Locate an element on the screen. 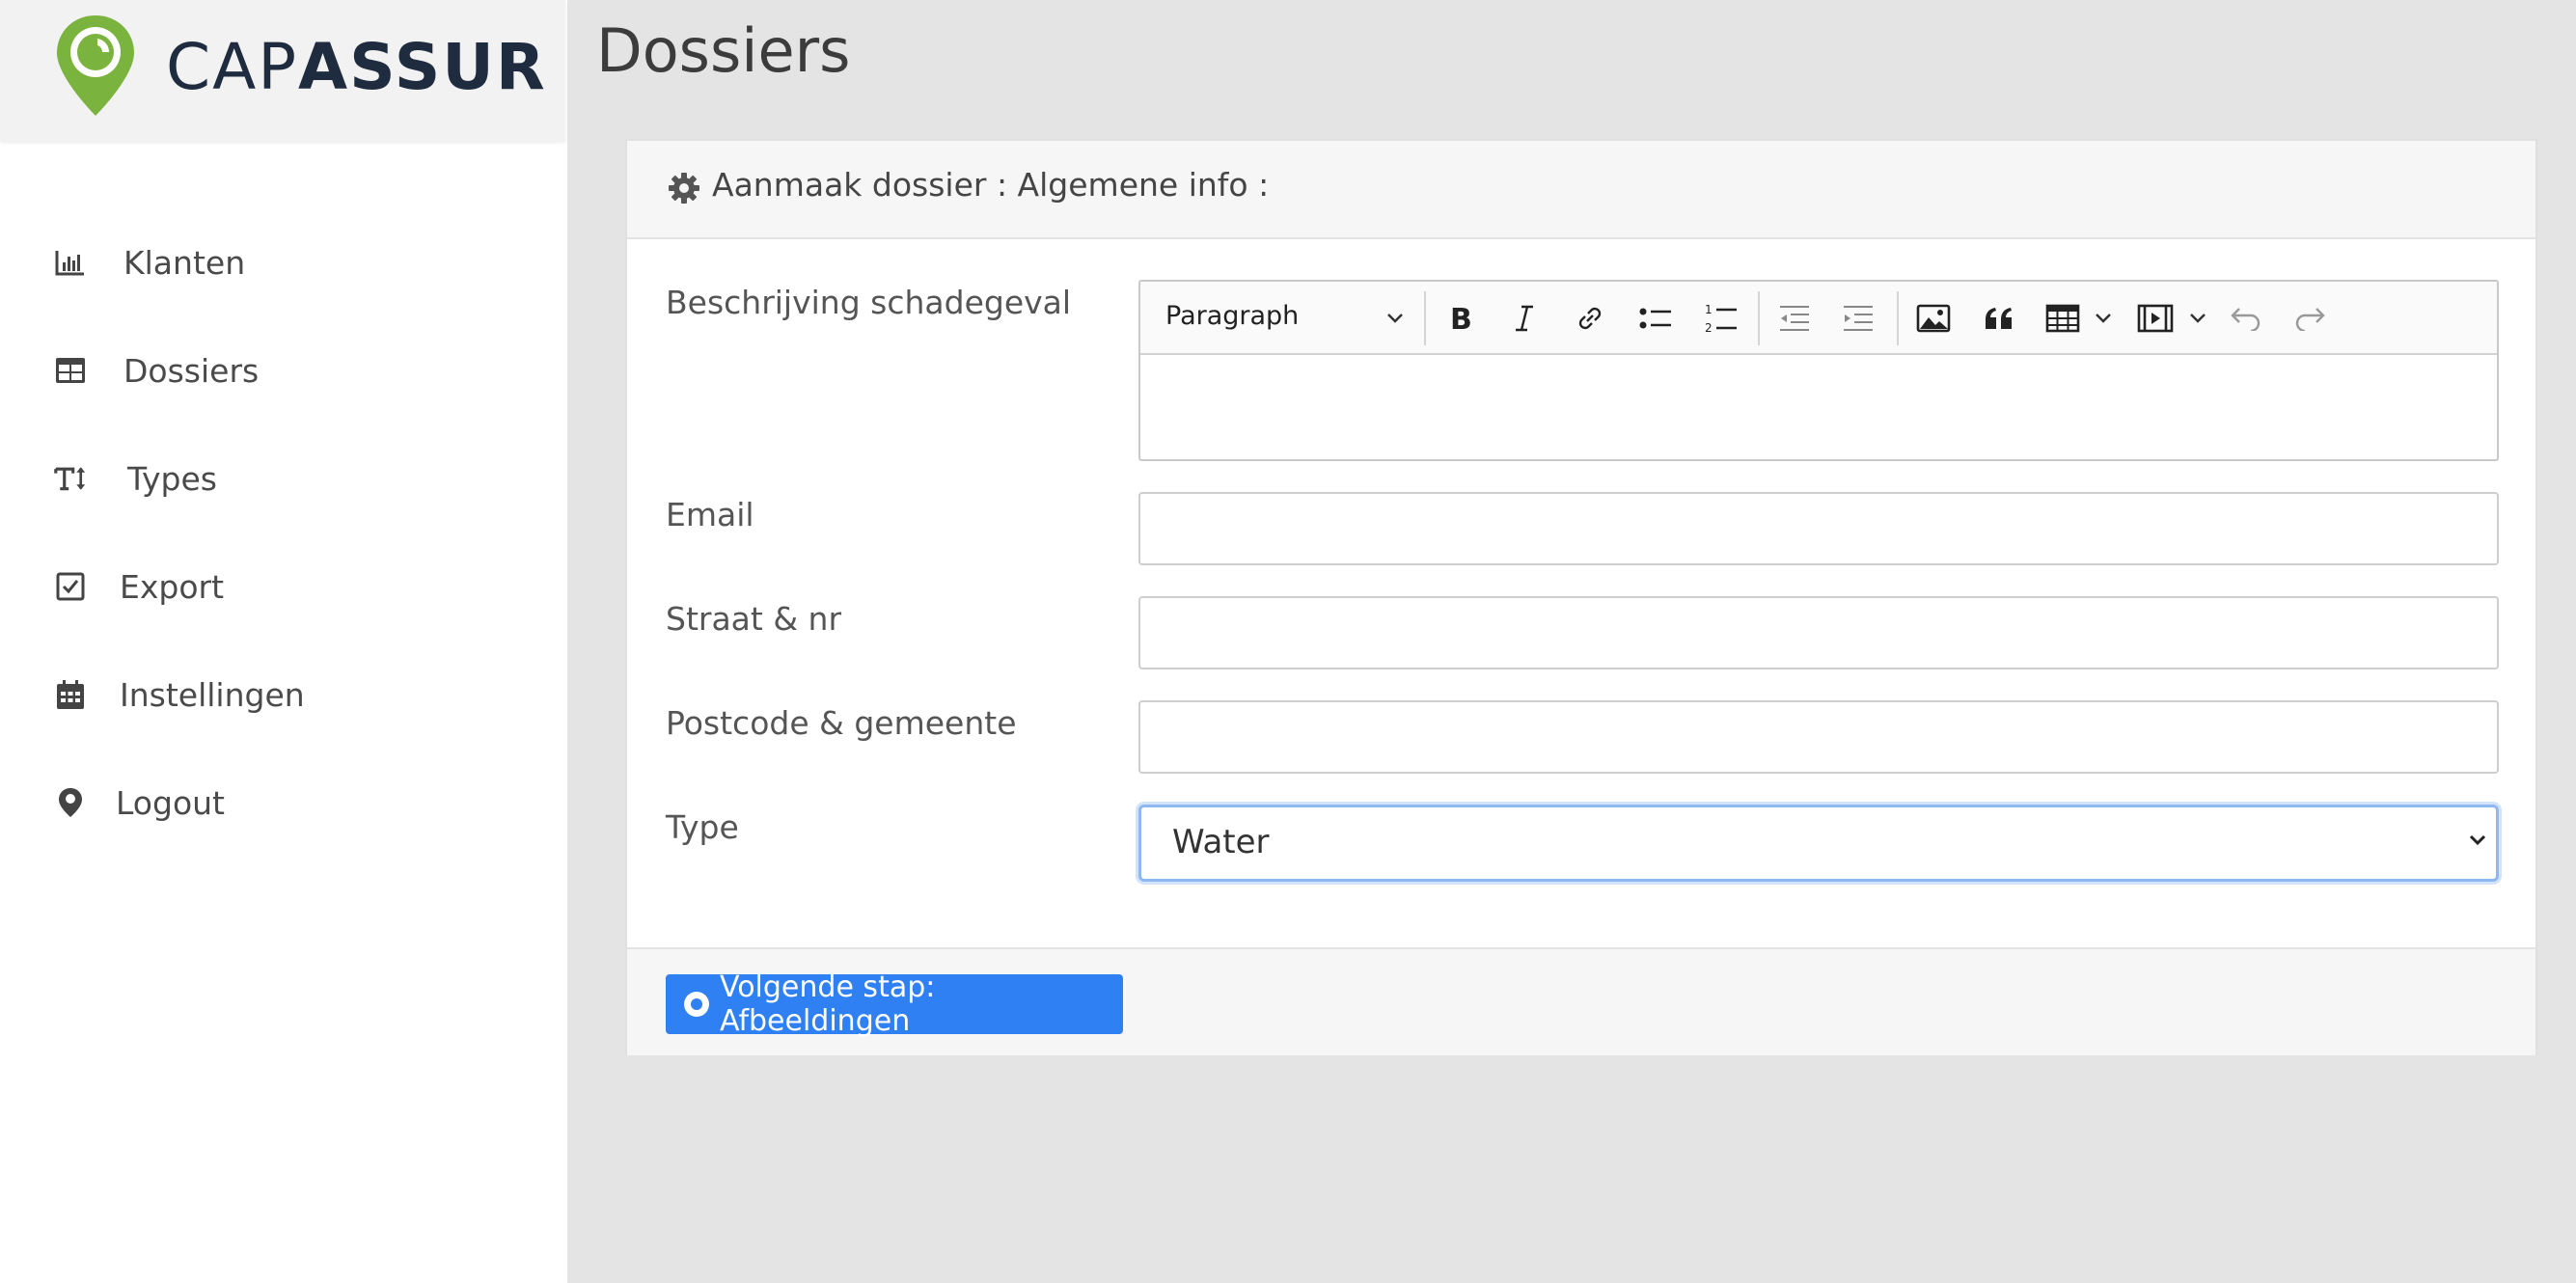  next-step-label: Volgende stap: Afbeeldingen is located at coordinates (828, 1004).